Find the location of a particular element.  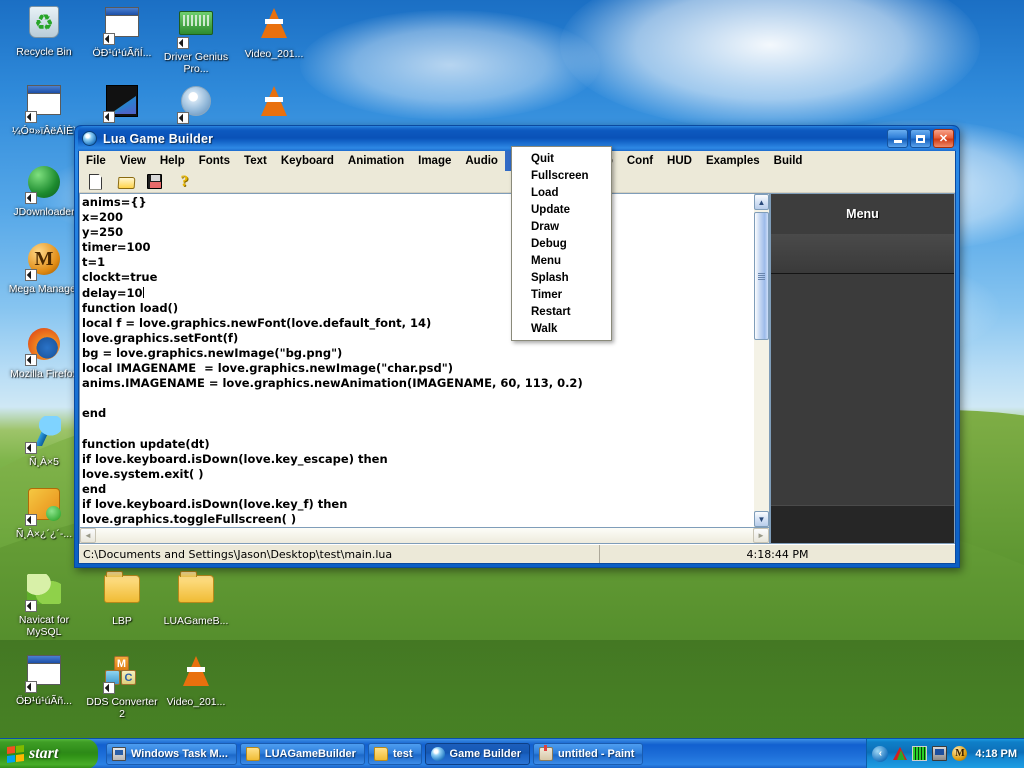

menu-build: Build is located at coordinates (788, 161).